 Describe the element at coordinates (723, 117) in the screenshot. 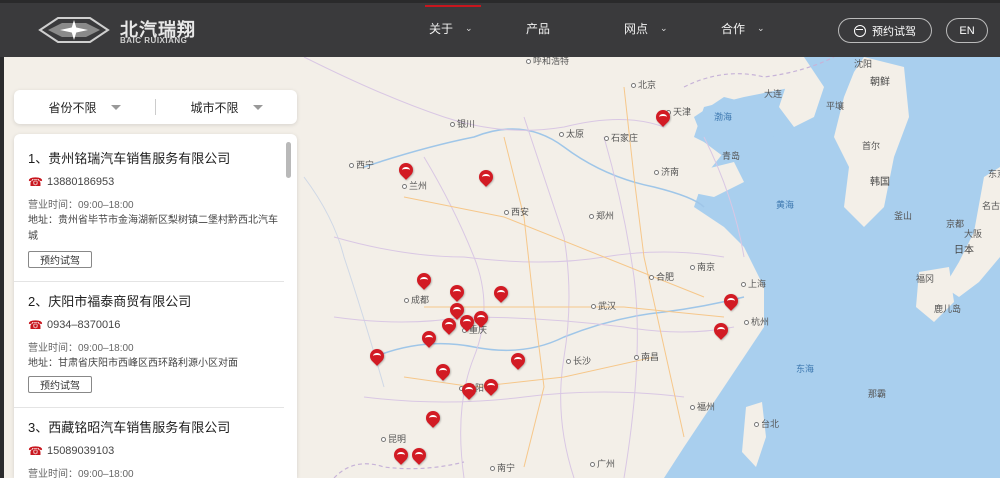

I see `sea-label: 渤海` at that location.